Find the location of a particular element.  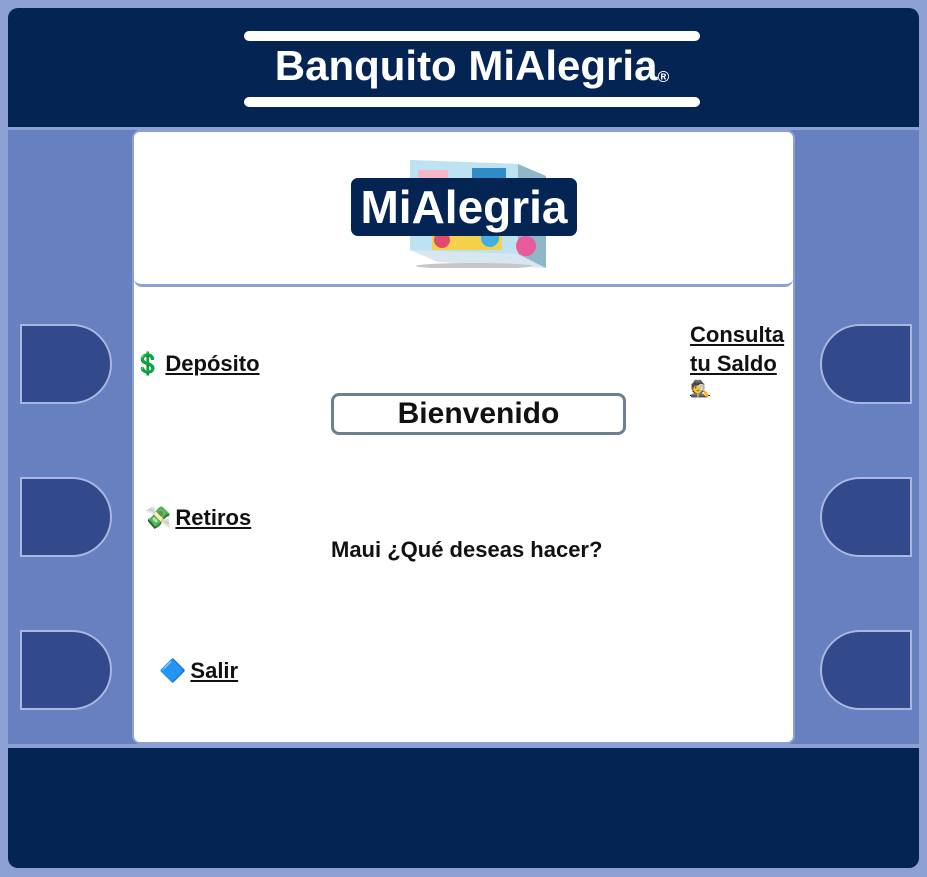

atm-header: Banquito MiAlegria® is located at coordinates (463, 67).